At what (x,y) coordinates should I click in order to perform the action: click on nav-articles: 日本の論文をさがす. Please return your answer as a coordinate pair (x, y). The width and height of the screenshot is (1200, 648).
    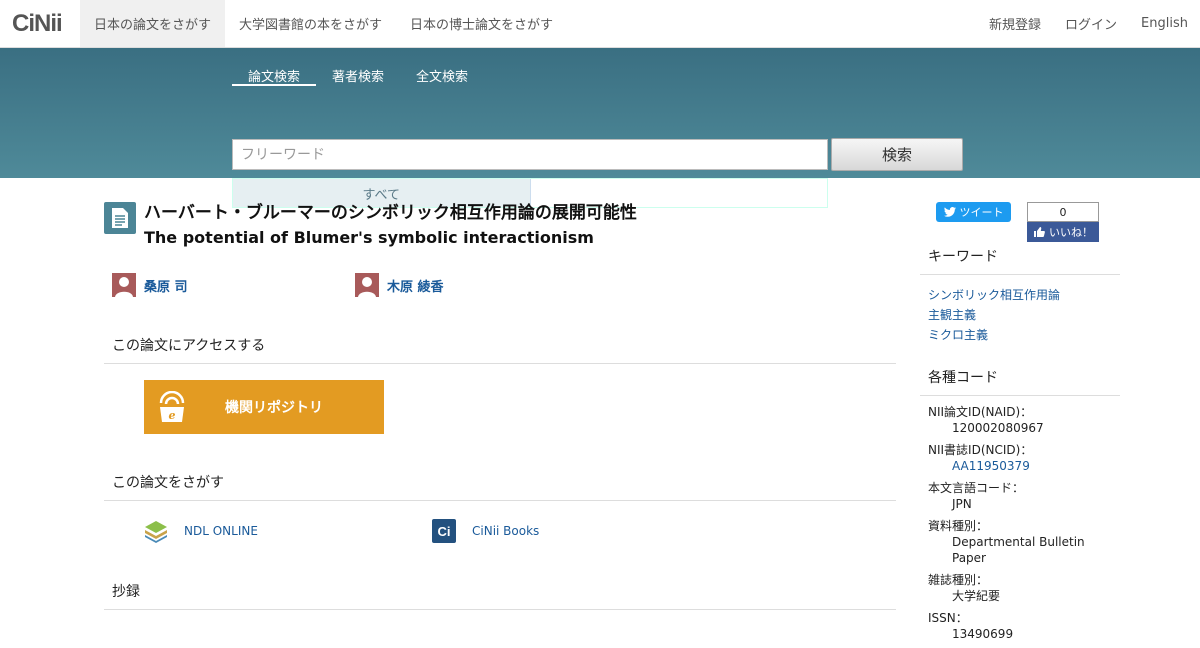
    Looking at the image, I should click on (153, 23).